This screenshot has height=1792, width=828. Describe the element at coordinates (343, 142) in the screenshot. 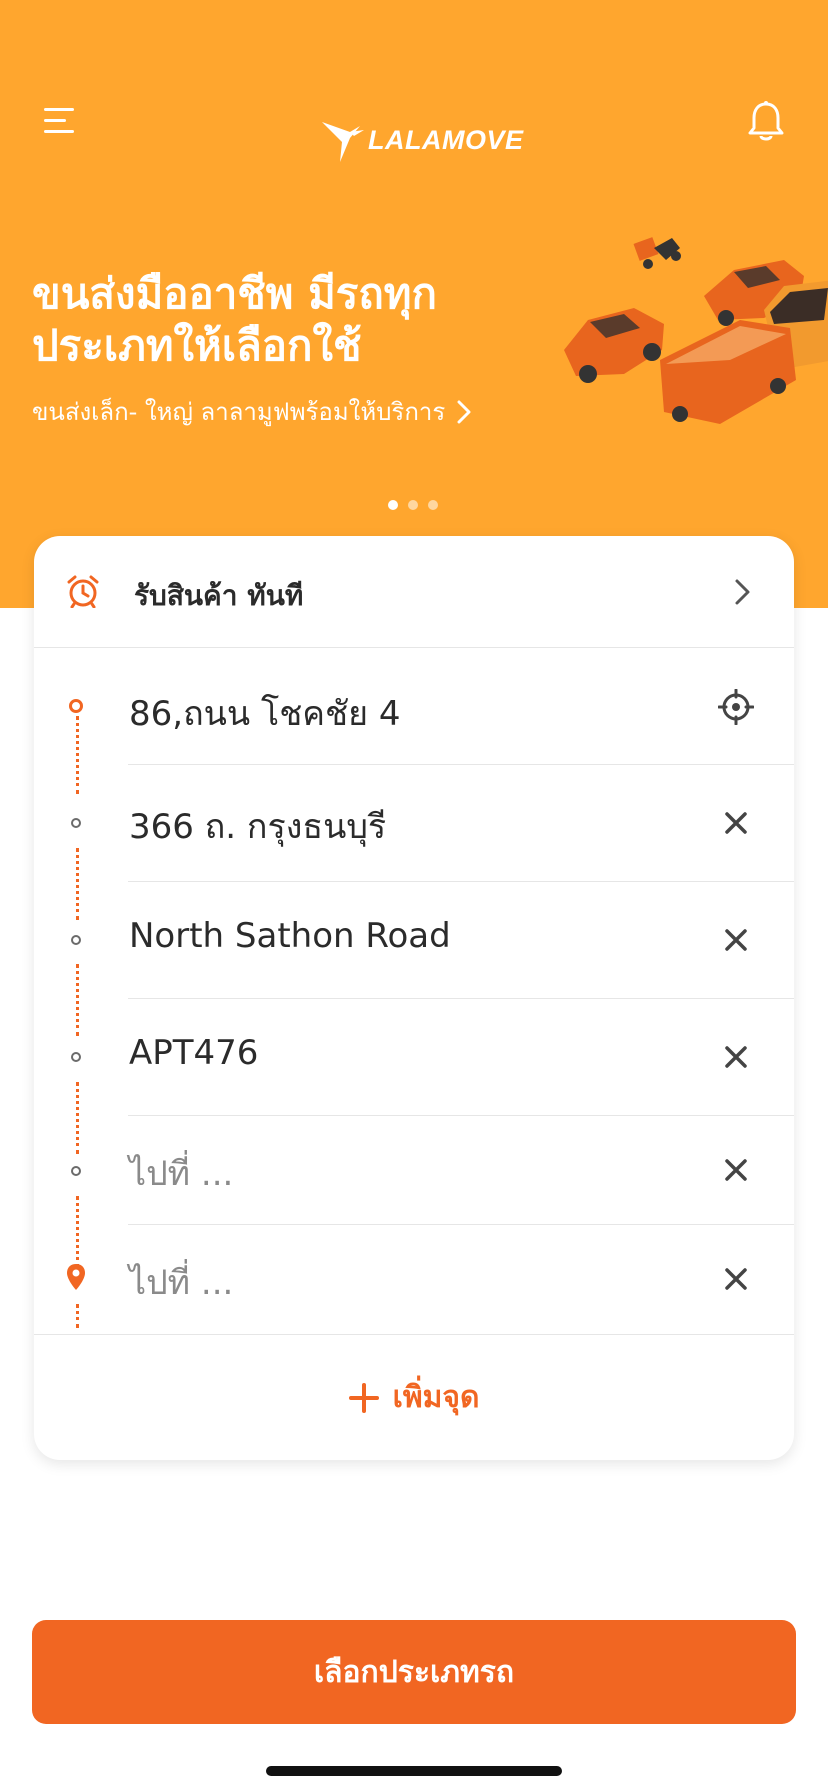

I see `hummingbird-logo-icon` at that location.